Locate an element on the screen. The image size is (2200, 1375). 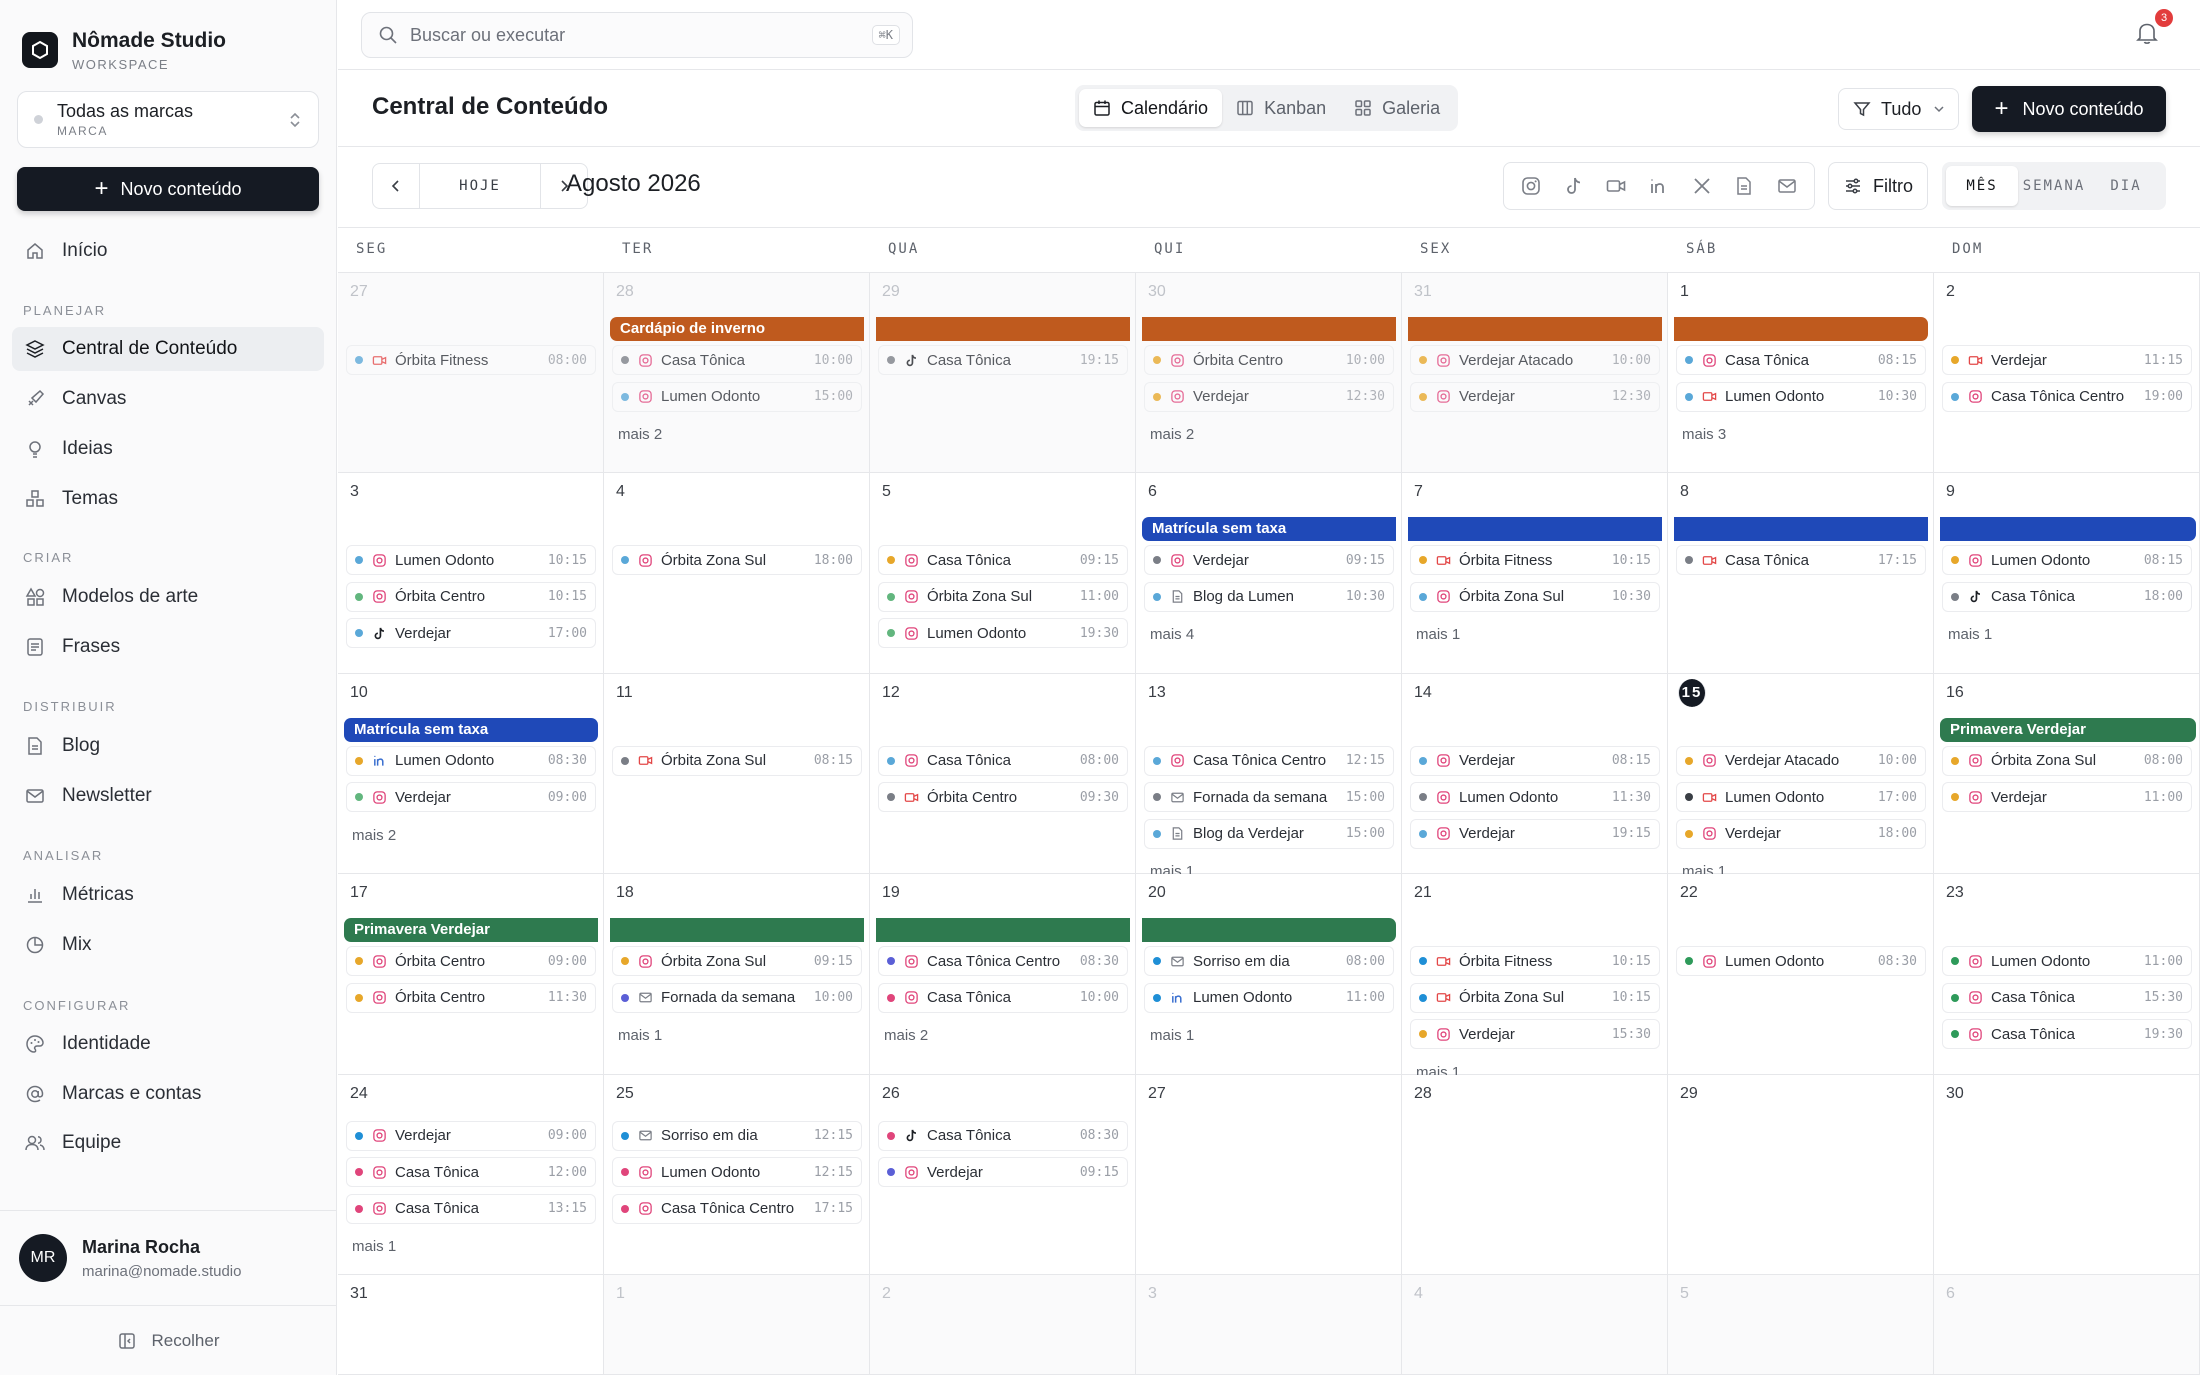
calendar-event: Casa Tônica 19:30 is located at coordinates (2067, 1034).